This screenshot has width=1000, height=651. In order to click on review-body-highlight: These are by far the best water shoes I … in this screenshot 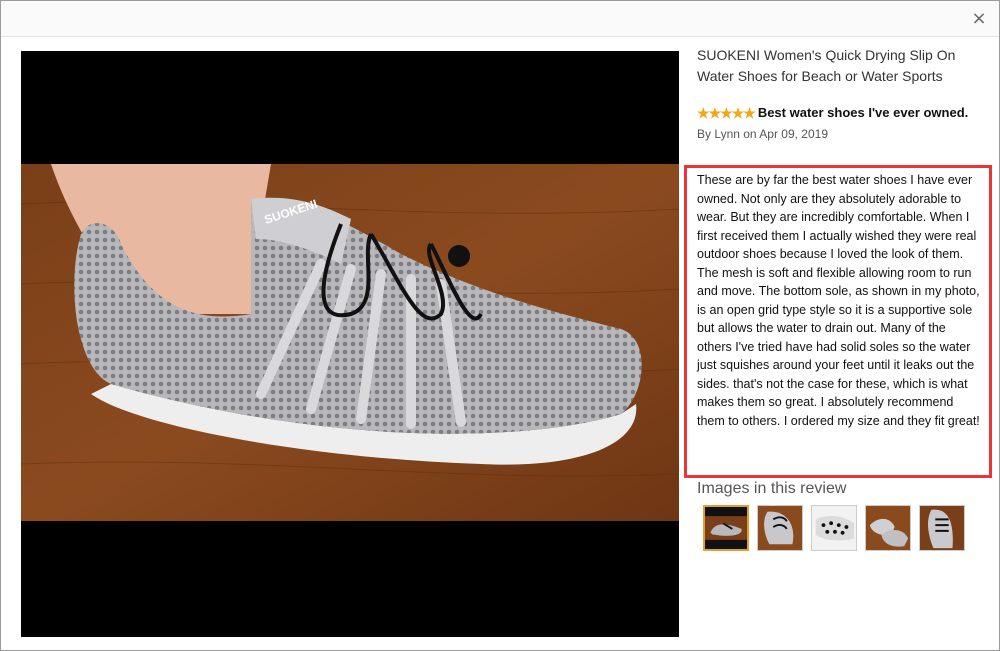, I will do `click(838, 321)`.